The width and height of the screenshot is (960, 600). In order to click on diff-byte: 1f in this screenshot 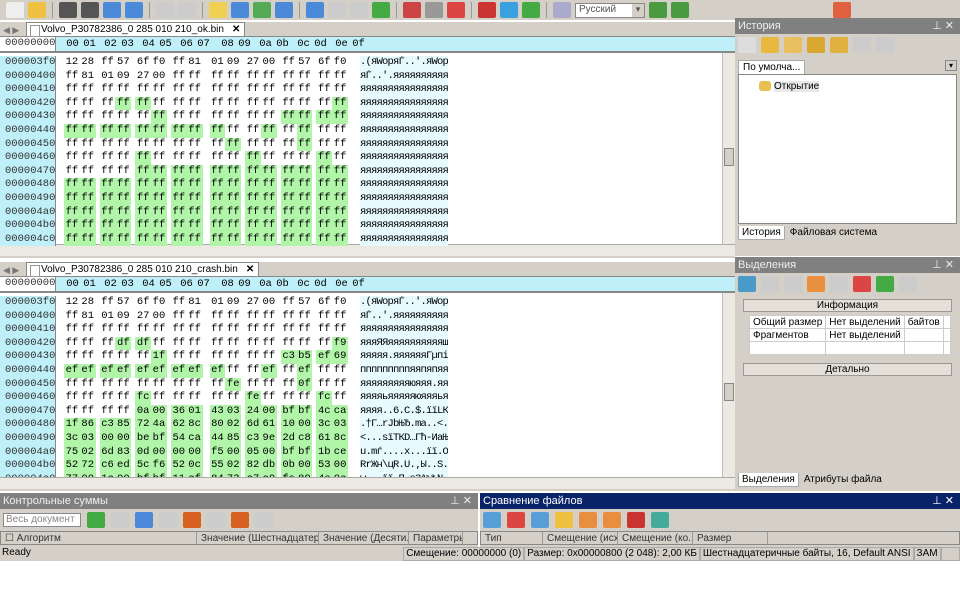, I will do `click(72, 425)`.